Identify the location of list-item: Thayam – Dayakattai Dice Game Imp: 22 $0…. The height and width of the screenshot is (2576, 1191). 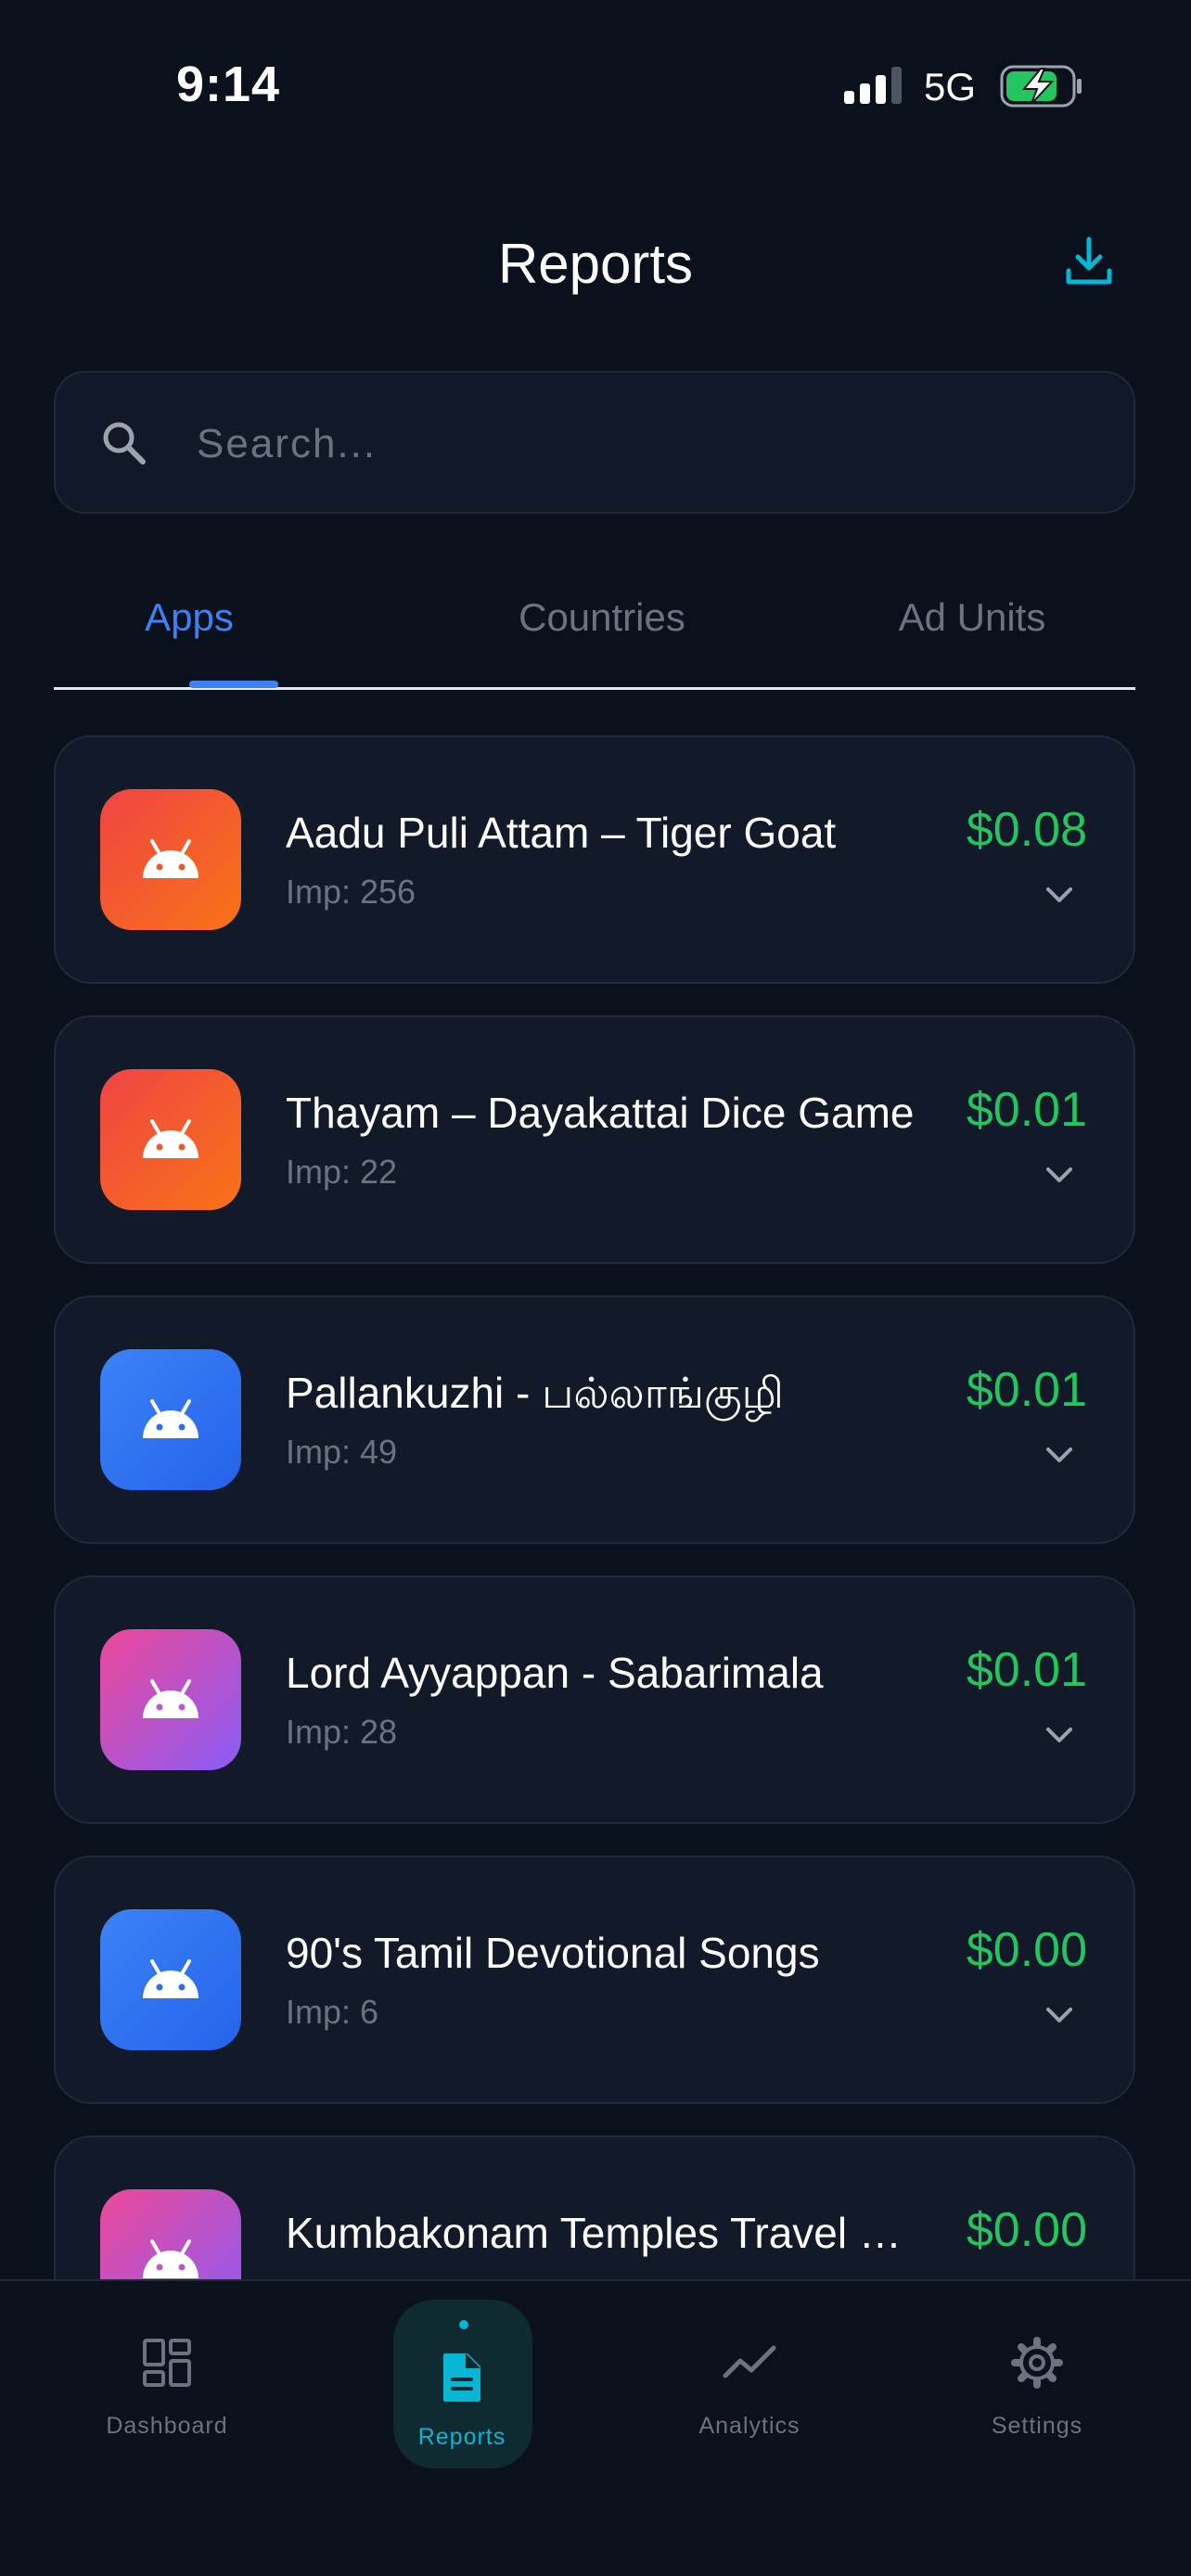
(594, 1139).